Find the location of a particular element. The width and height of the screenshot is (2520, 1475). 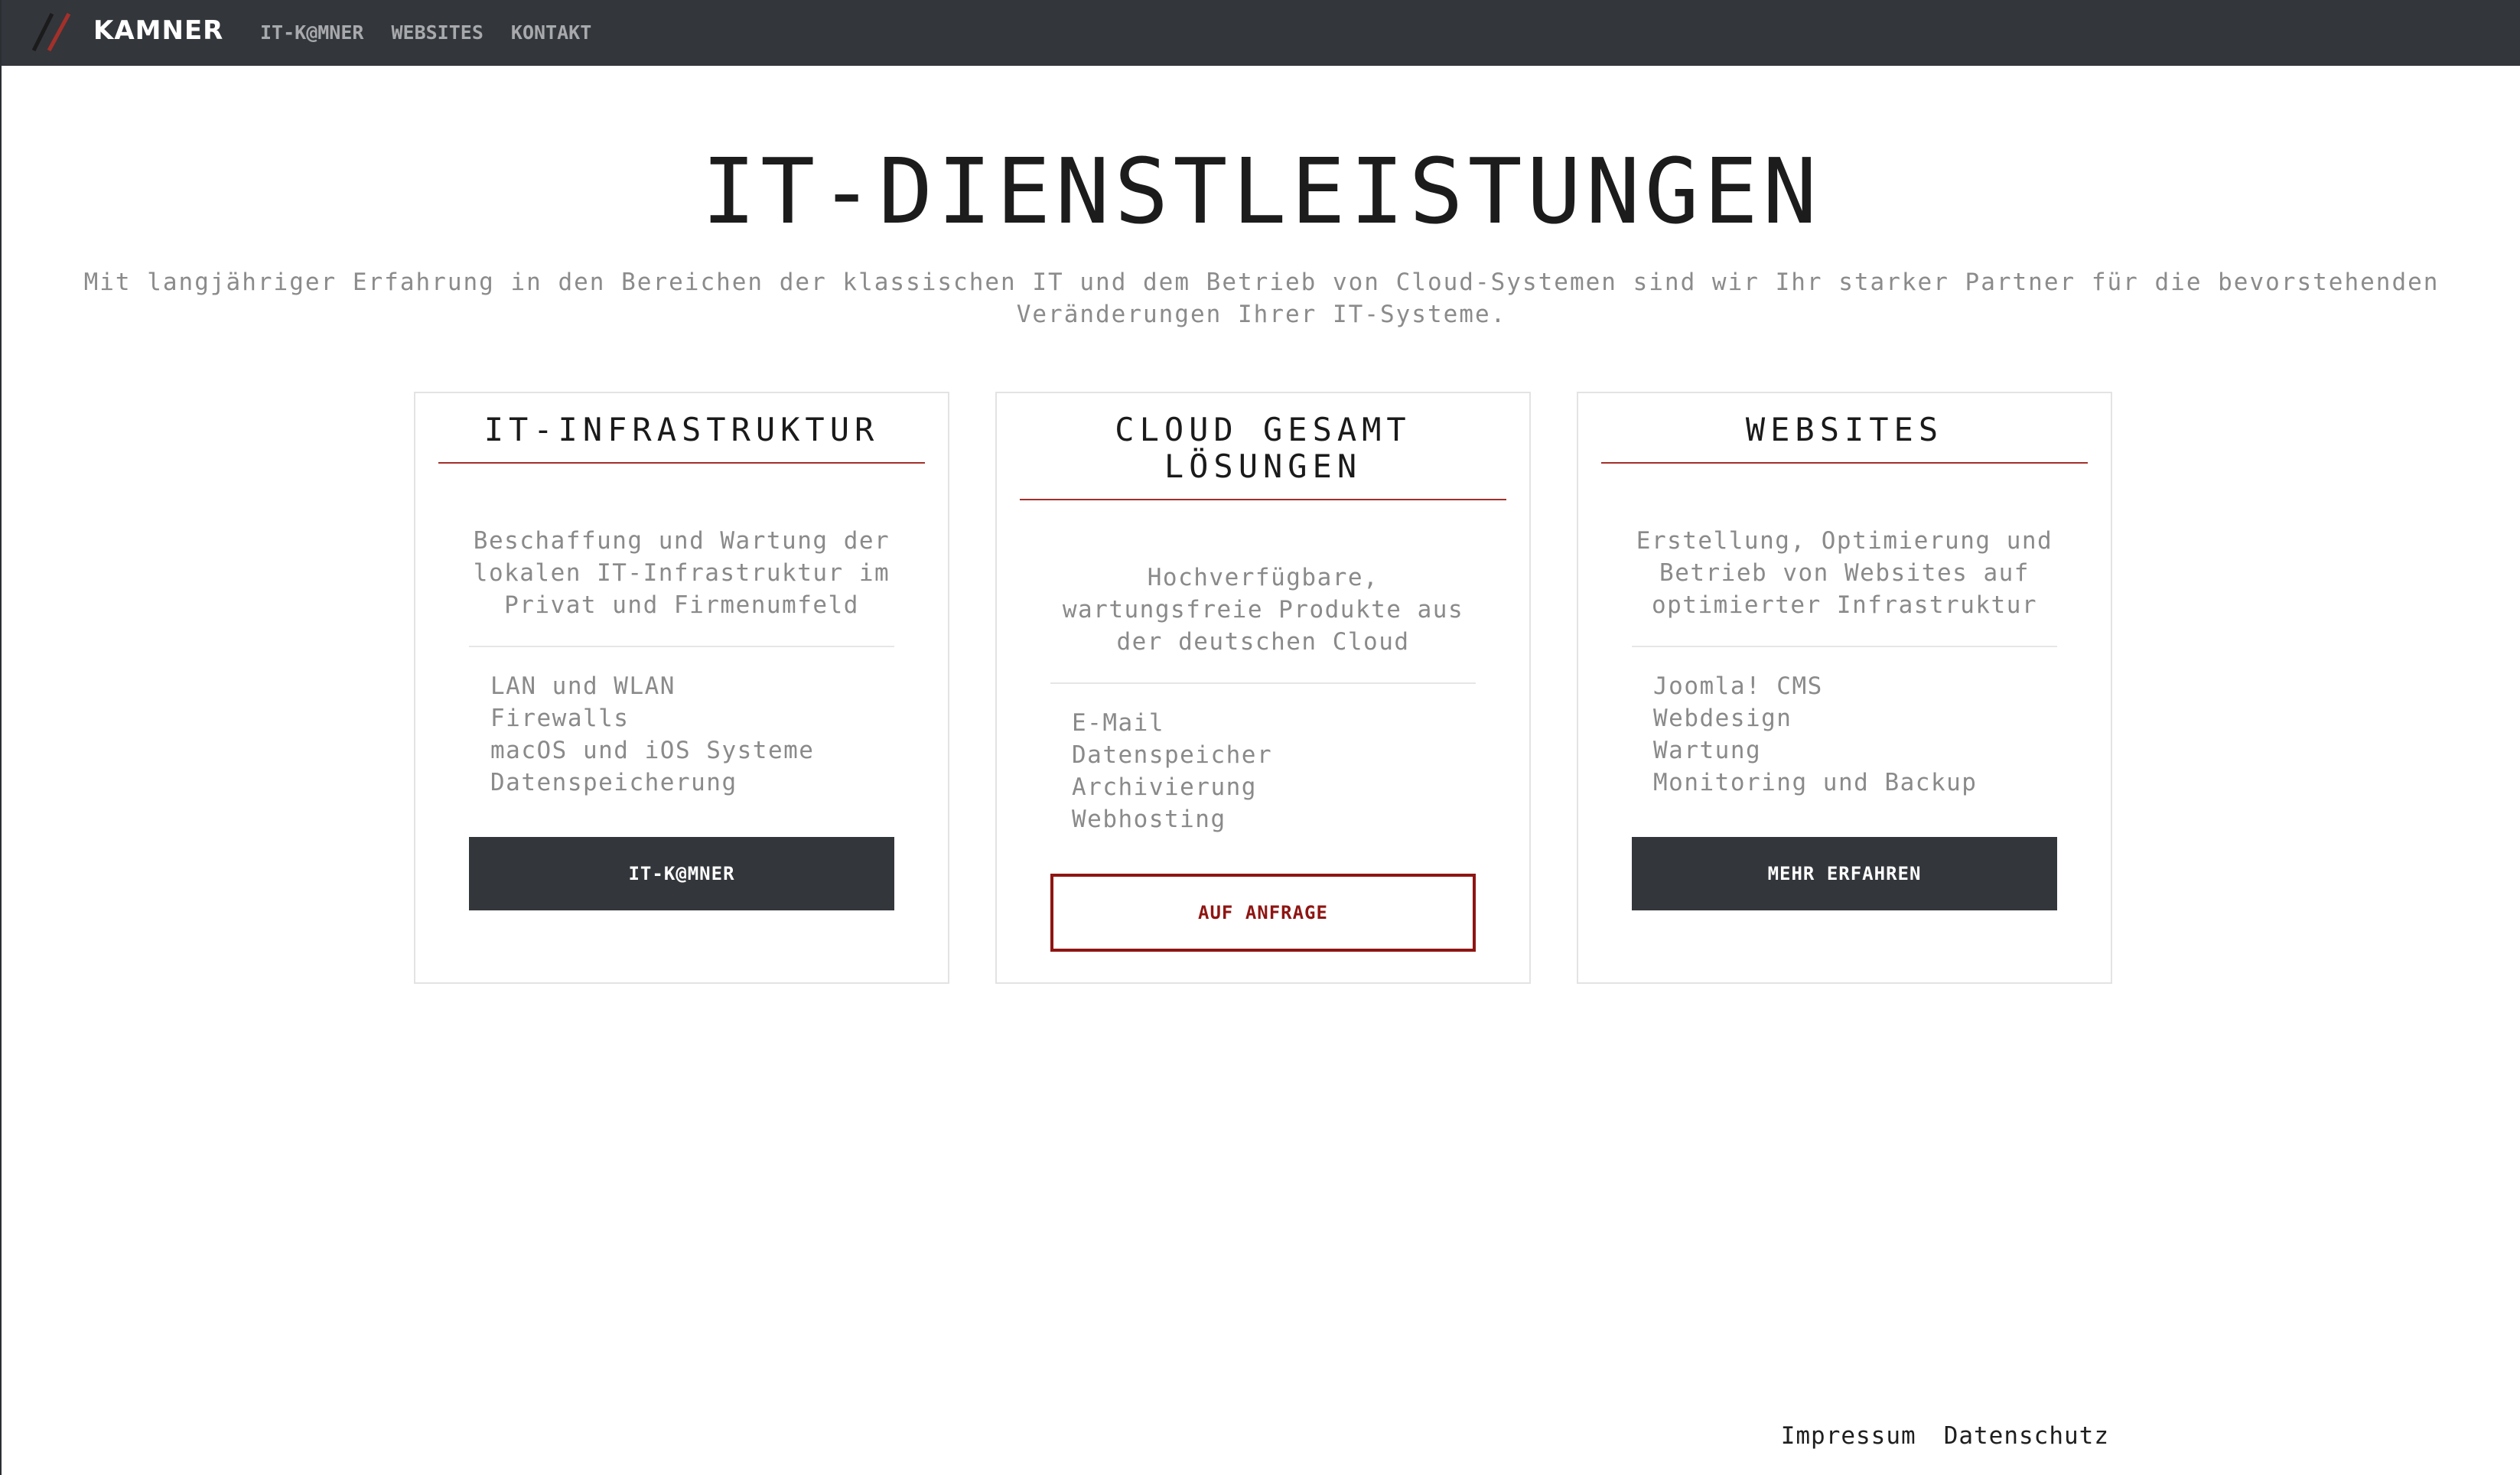

list-item: Firewalls is located at coordinates (560, 718).